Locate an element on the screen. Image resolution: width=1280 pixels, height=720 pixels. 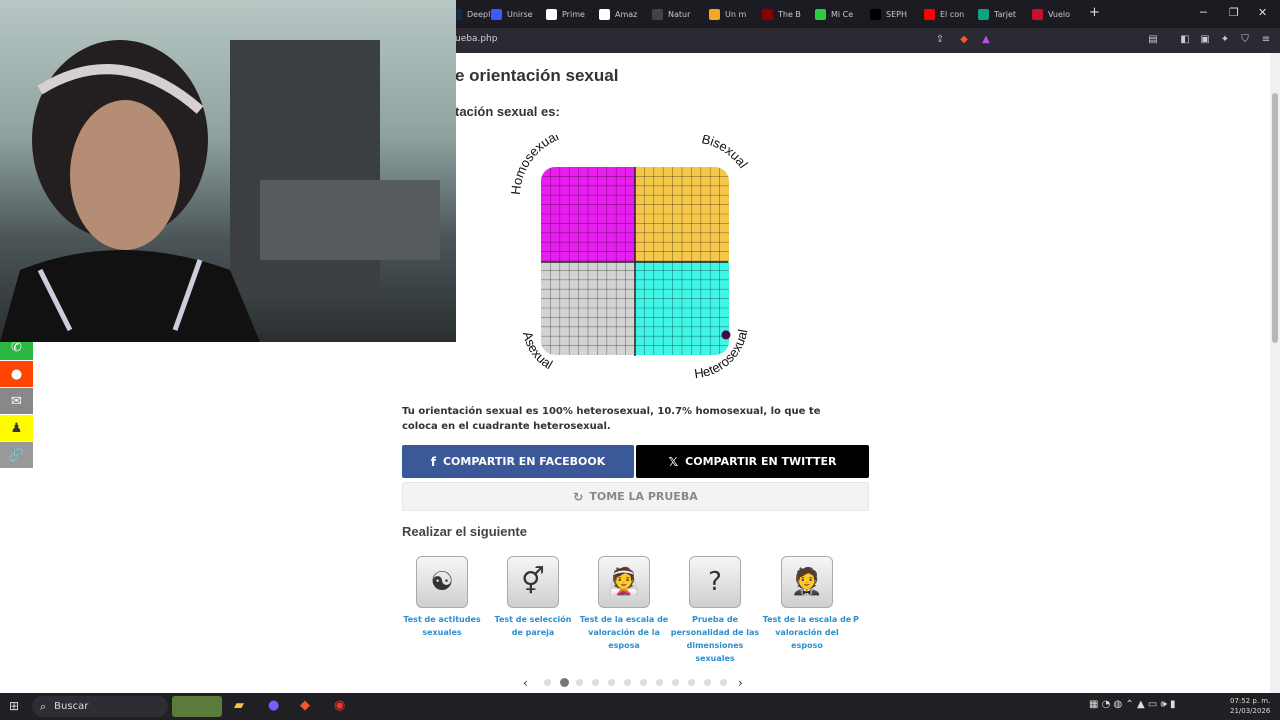
tab-label: Unirse is located at coordinates (520, 14).